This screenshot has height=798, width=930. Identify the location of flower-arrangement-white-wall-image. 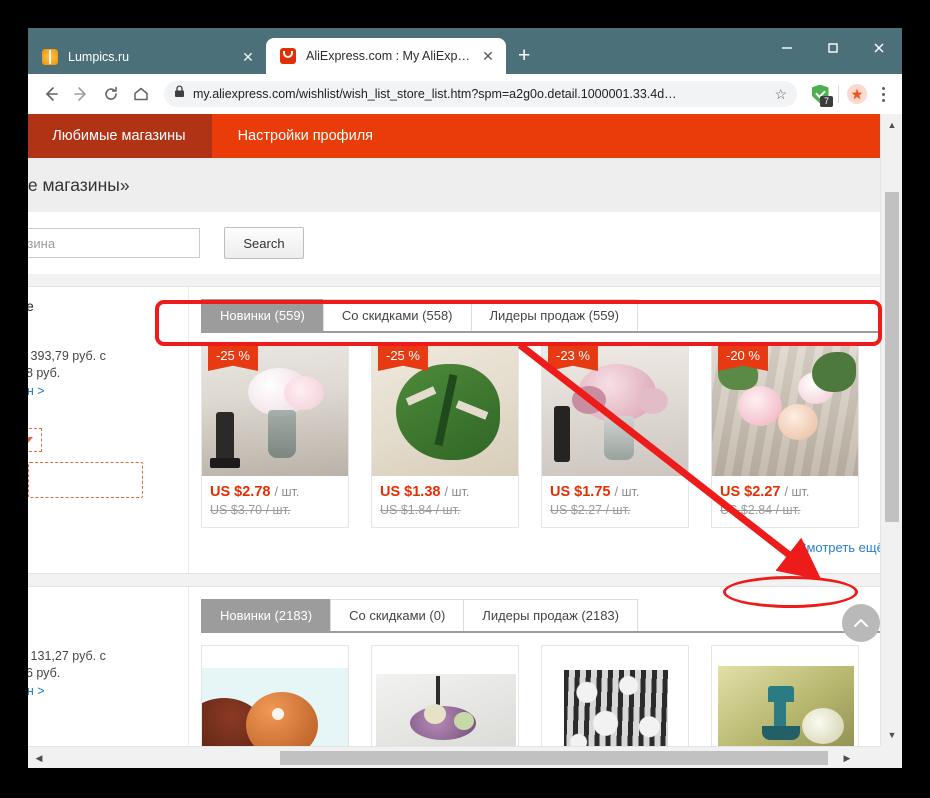
(445, 696).